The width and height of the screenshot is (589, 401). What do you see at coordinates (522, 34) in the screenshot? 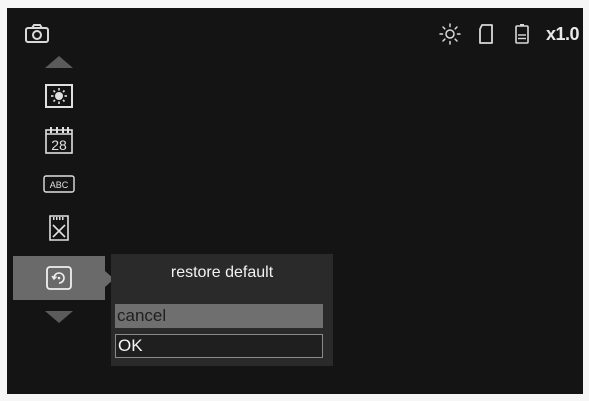
I see `battery-icon` at bounding box center [522, 34].